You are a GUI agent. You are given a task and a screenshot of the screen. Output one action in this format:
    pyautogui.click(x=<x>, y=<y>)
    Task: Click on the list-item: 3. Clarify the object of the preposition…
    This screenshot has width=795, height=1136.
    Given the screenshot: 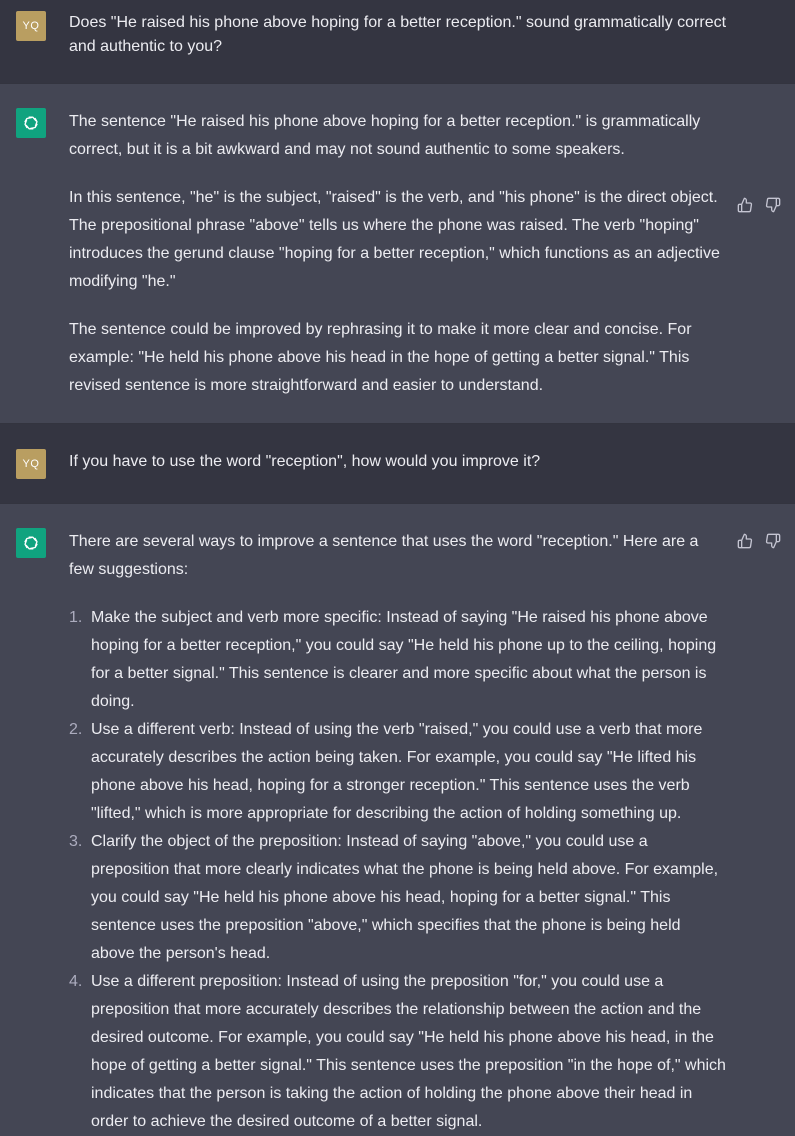 What is the action you would take?
    pyautogui.click(x=398, y=898)
    